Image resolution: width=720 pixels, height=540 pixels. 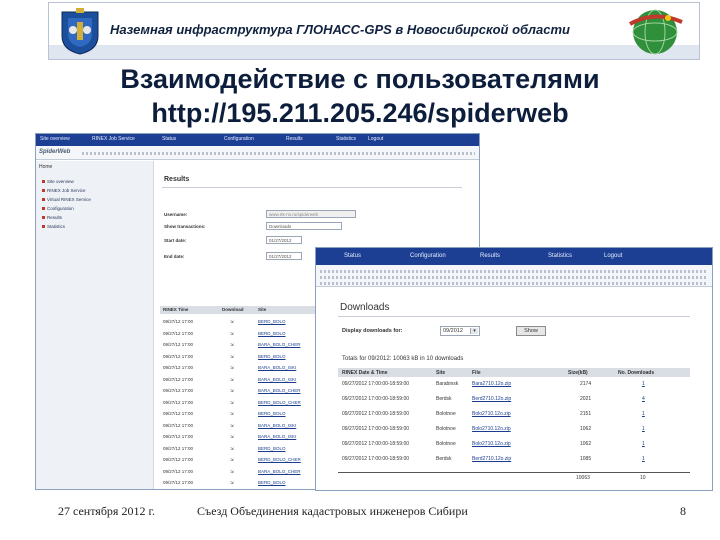 What do you see at coordinates (476, 373) in the screenshot?
I see `col-file: File` at bounding box center [476, 373].